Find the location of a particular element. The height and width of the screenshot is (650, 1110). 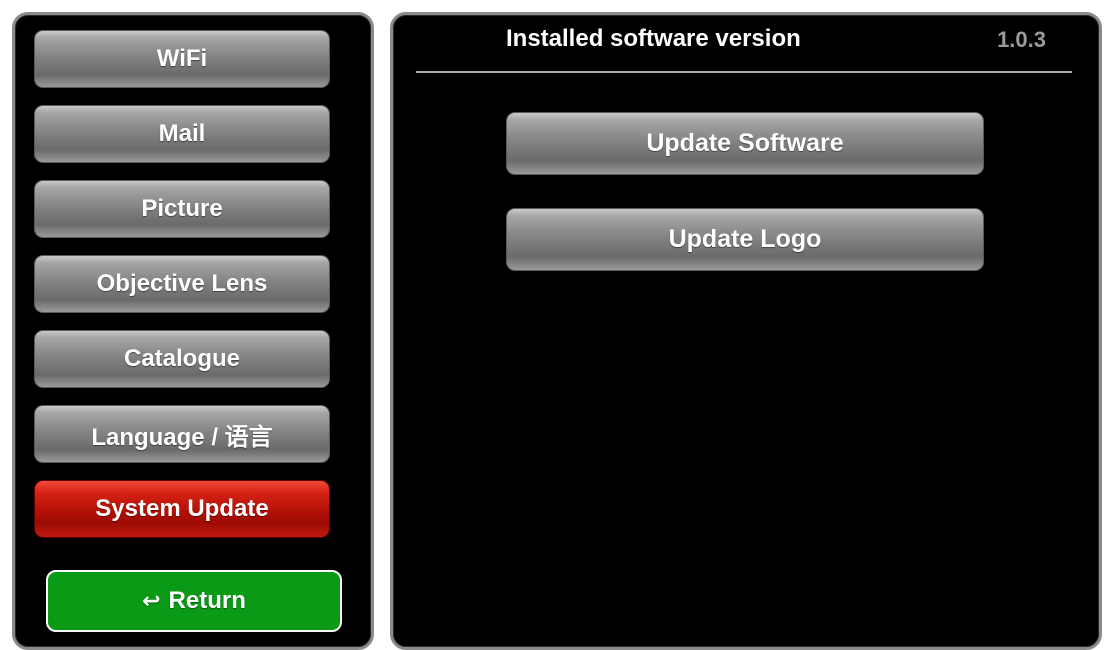

sidebar-item-picture: Picture is located at coordinates (182, 209).